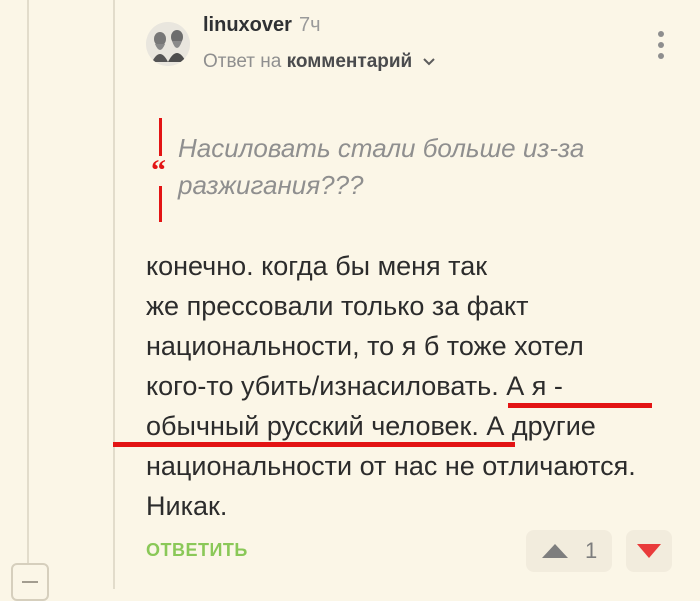 This screenshot has height=601, width=700. Describe the element at coordinates (168, 44) in the screenshot. I see `avatar` at that location.